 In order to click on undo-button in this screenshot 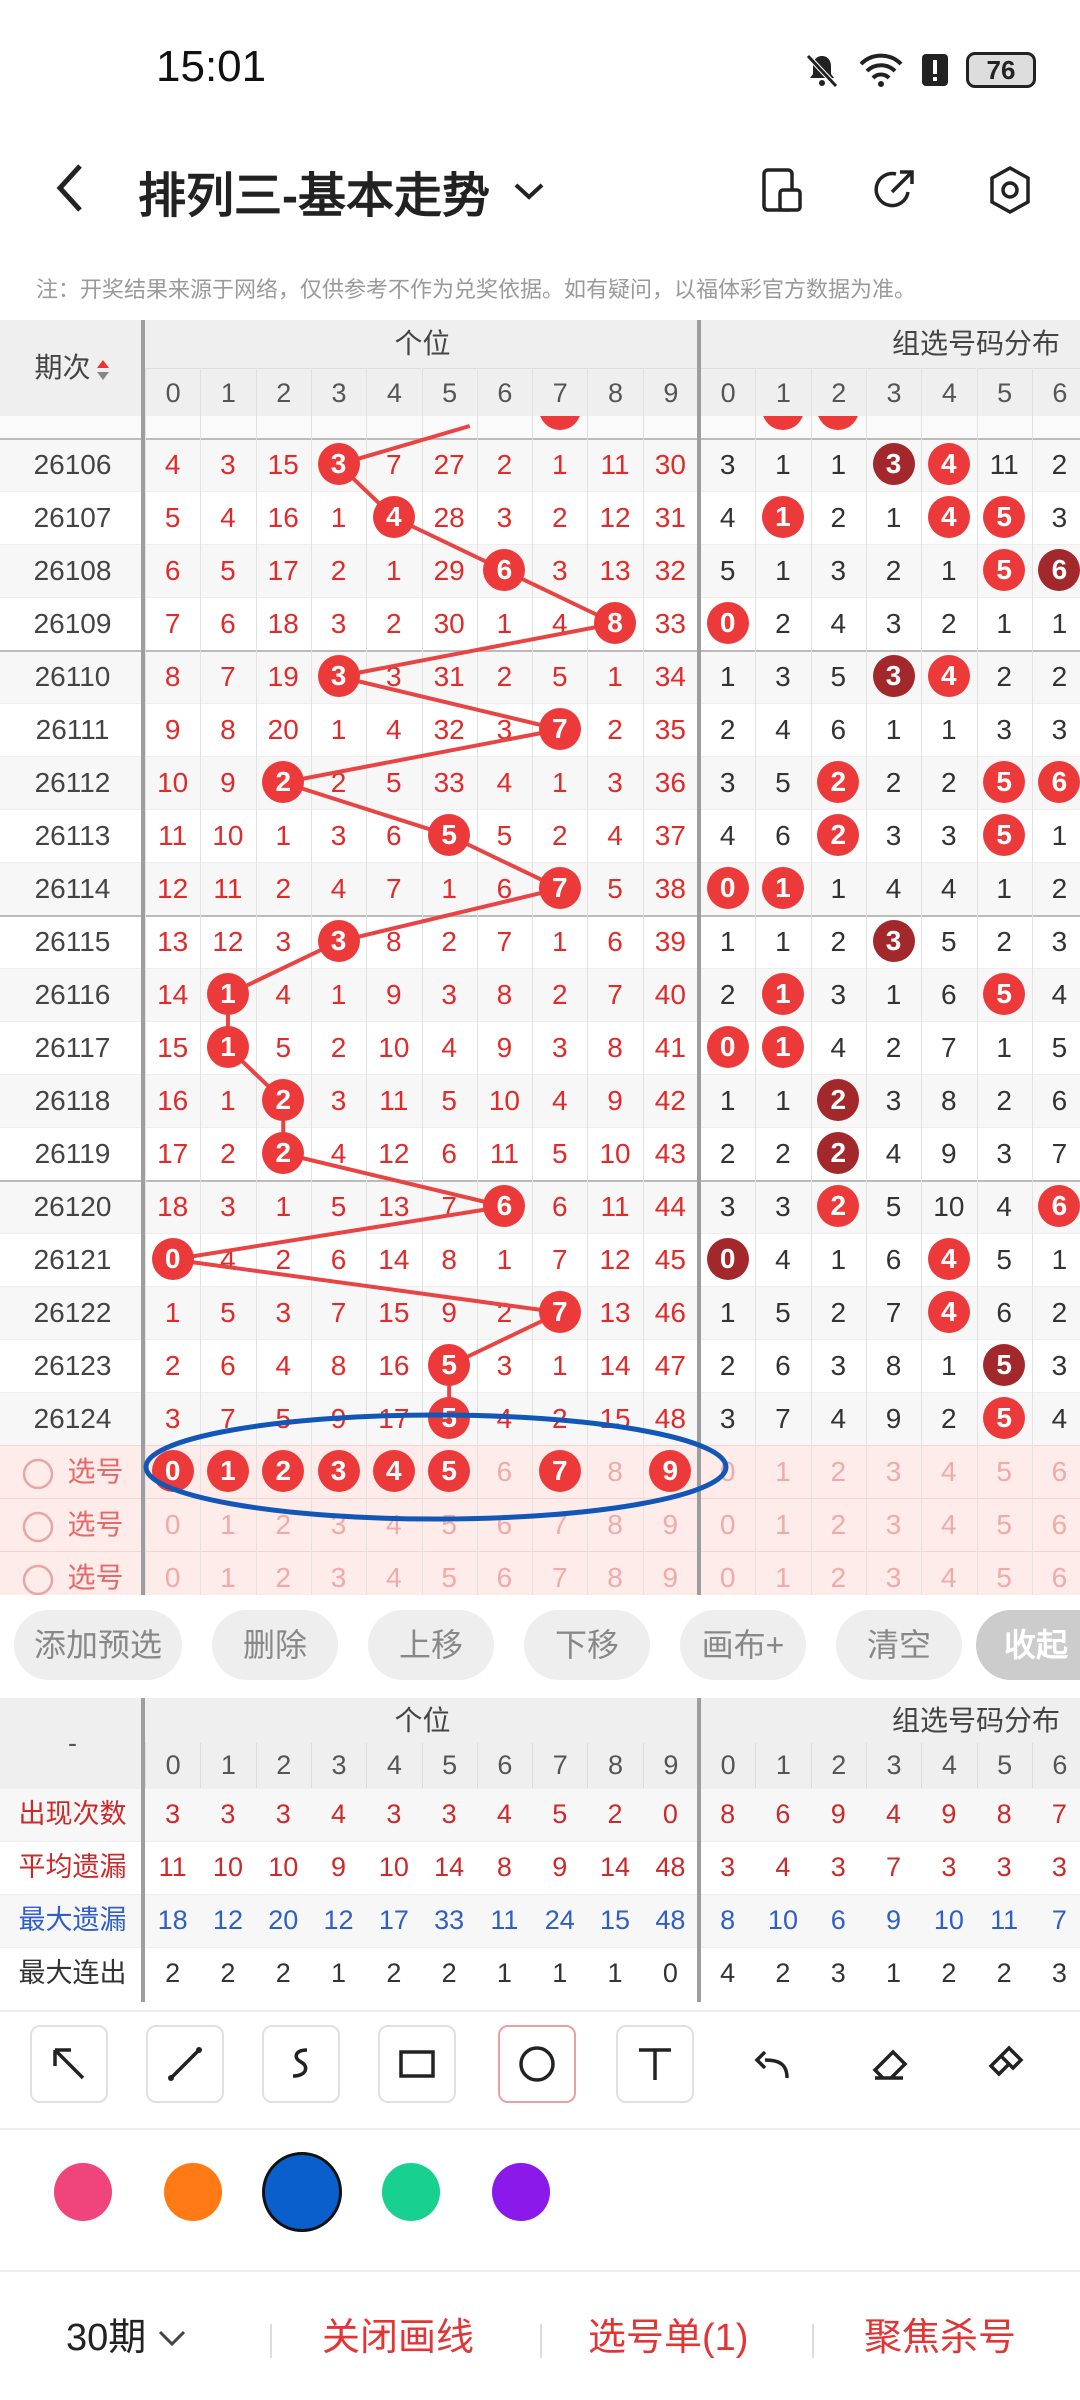, I will do `click(773, 2064)`.